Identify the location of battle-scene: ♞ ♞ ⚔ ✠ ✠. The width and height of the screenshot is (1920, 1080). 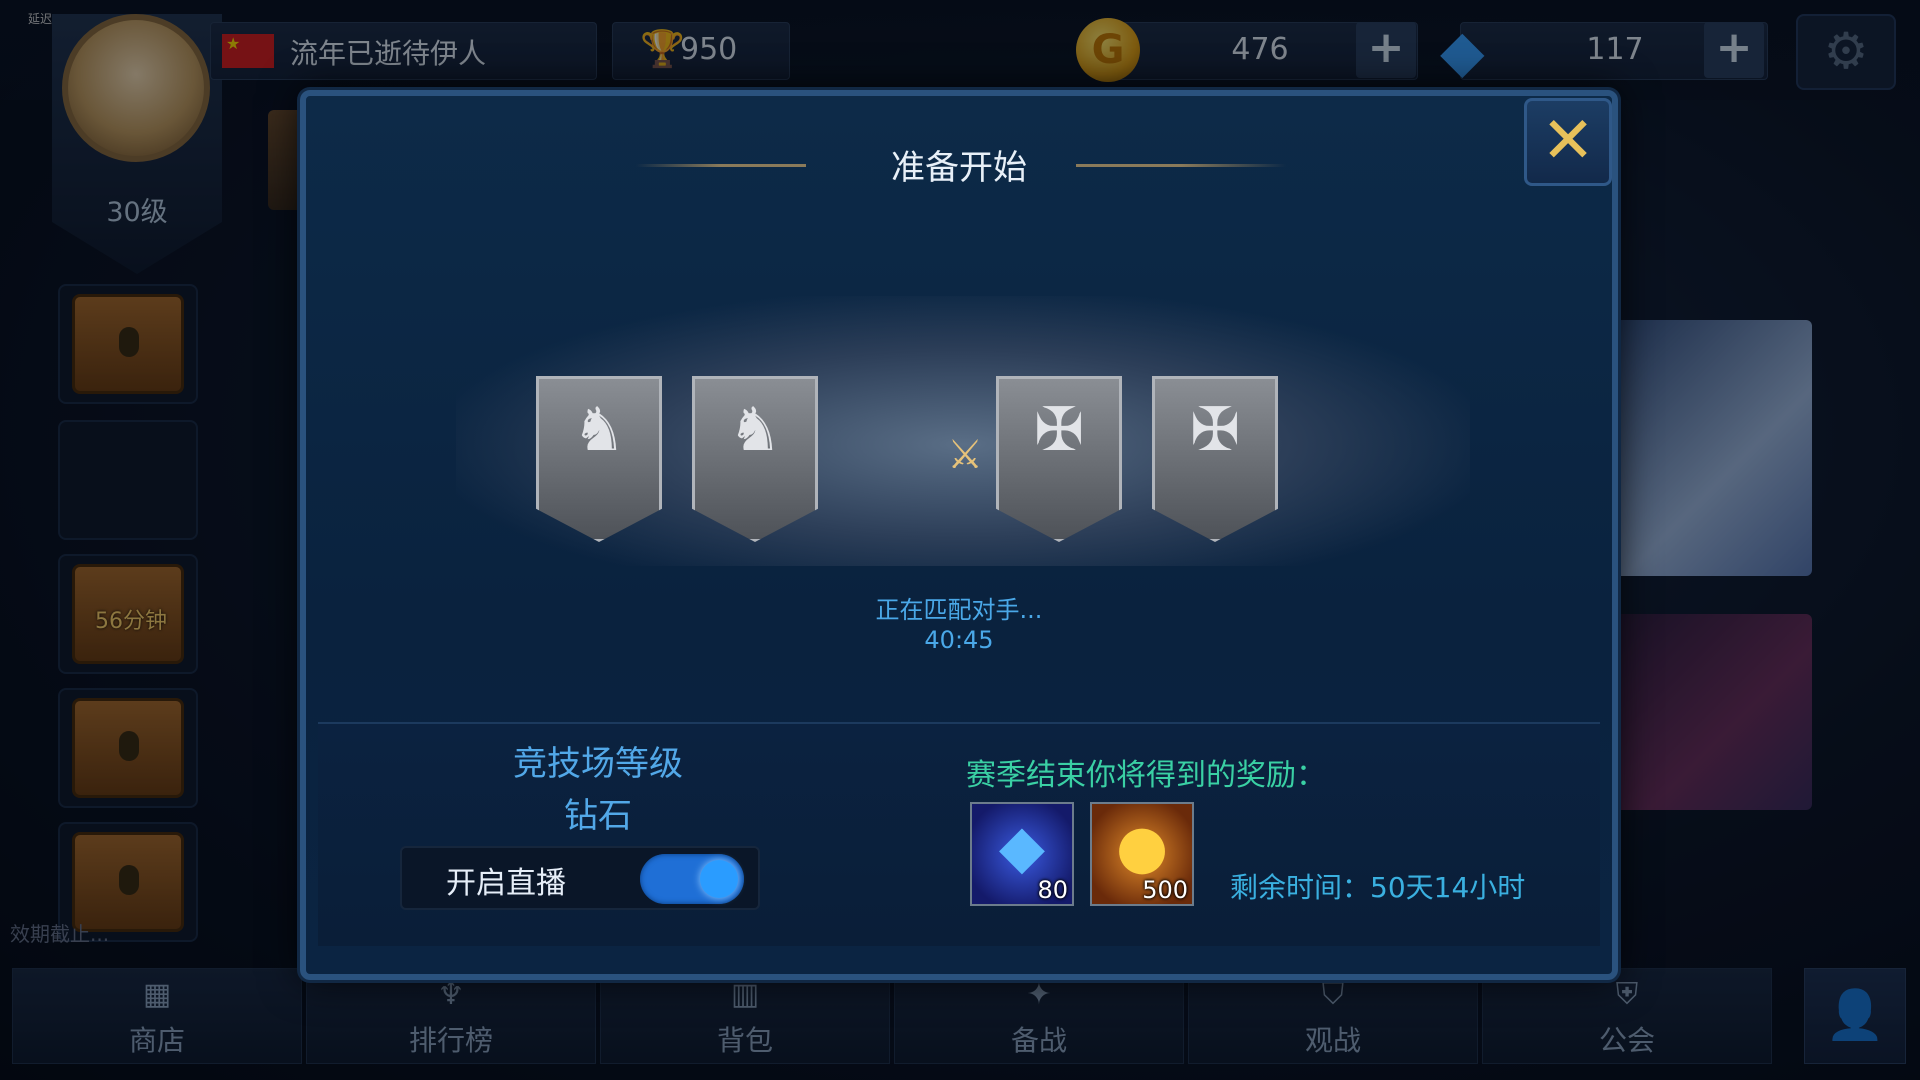
(963, 431).